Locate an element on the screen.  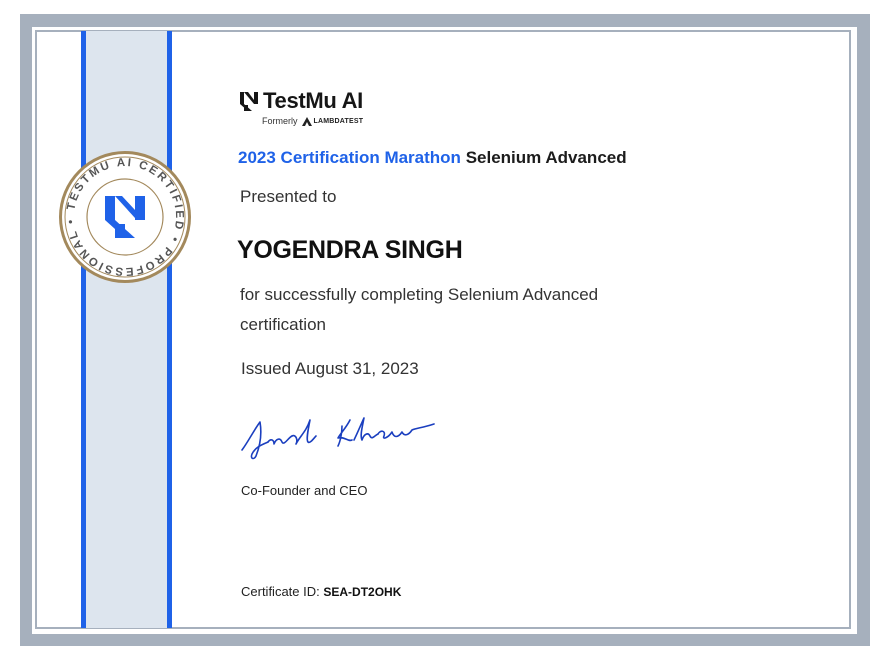
recipient-name: YOGENDRA SINGH is located at coordinates (350, 250).